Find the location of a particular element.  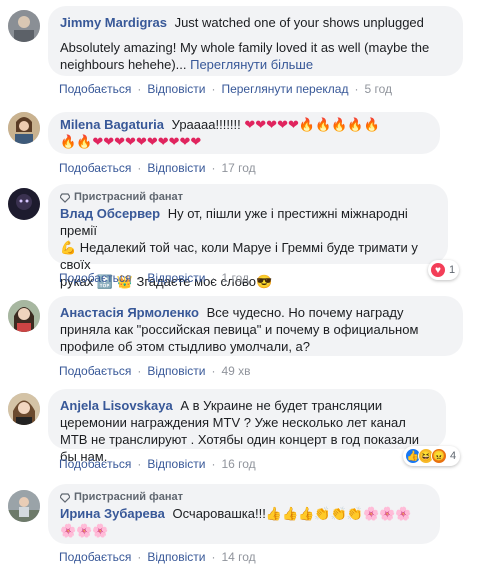

emoji-text: 🔥🔥❤❤❤❤❤❤❤❤❤❤ is located at coordinates (131, 141).